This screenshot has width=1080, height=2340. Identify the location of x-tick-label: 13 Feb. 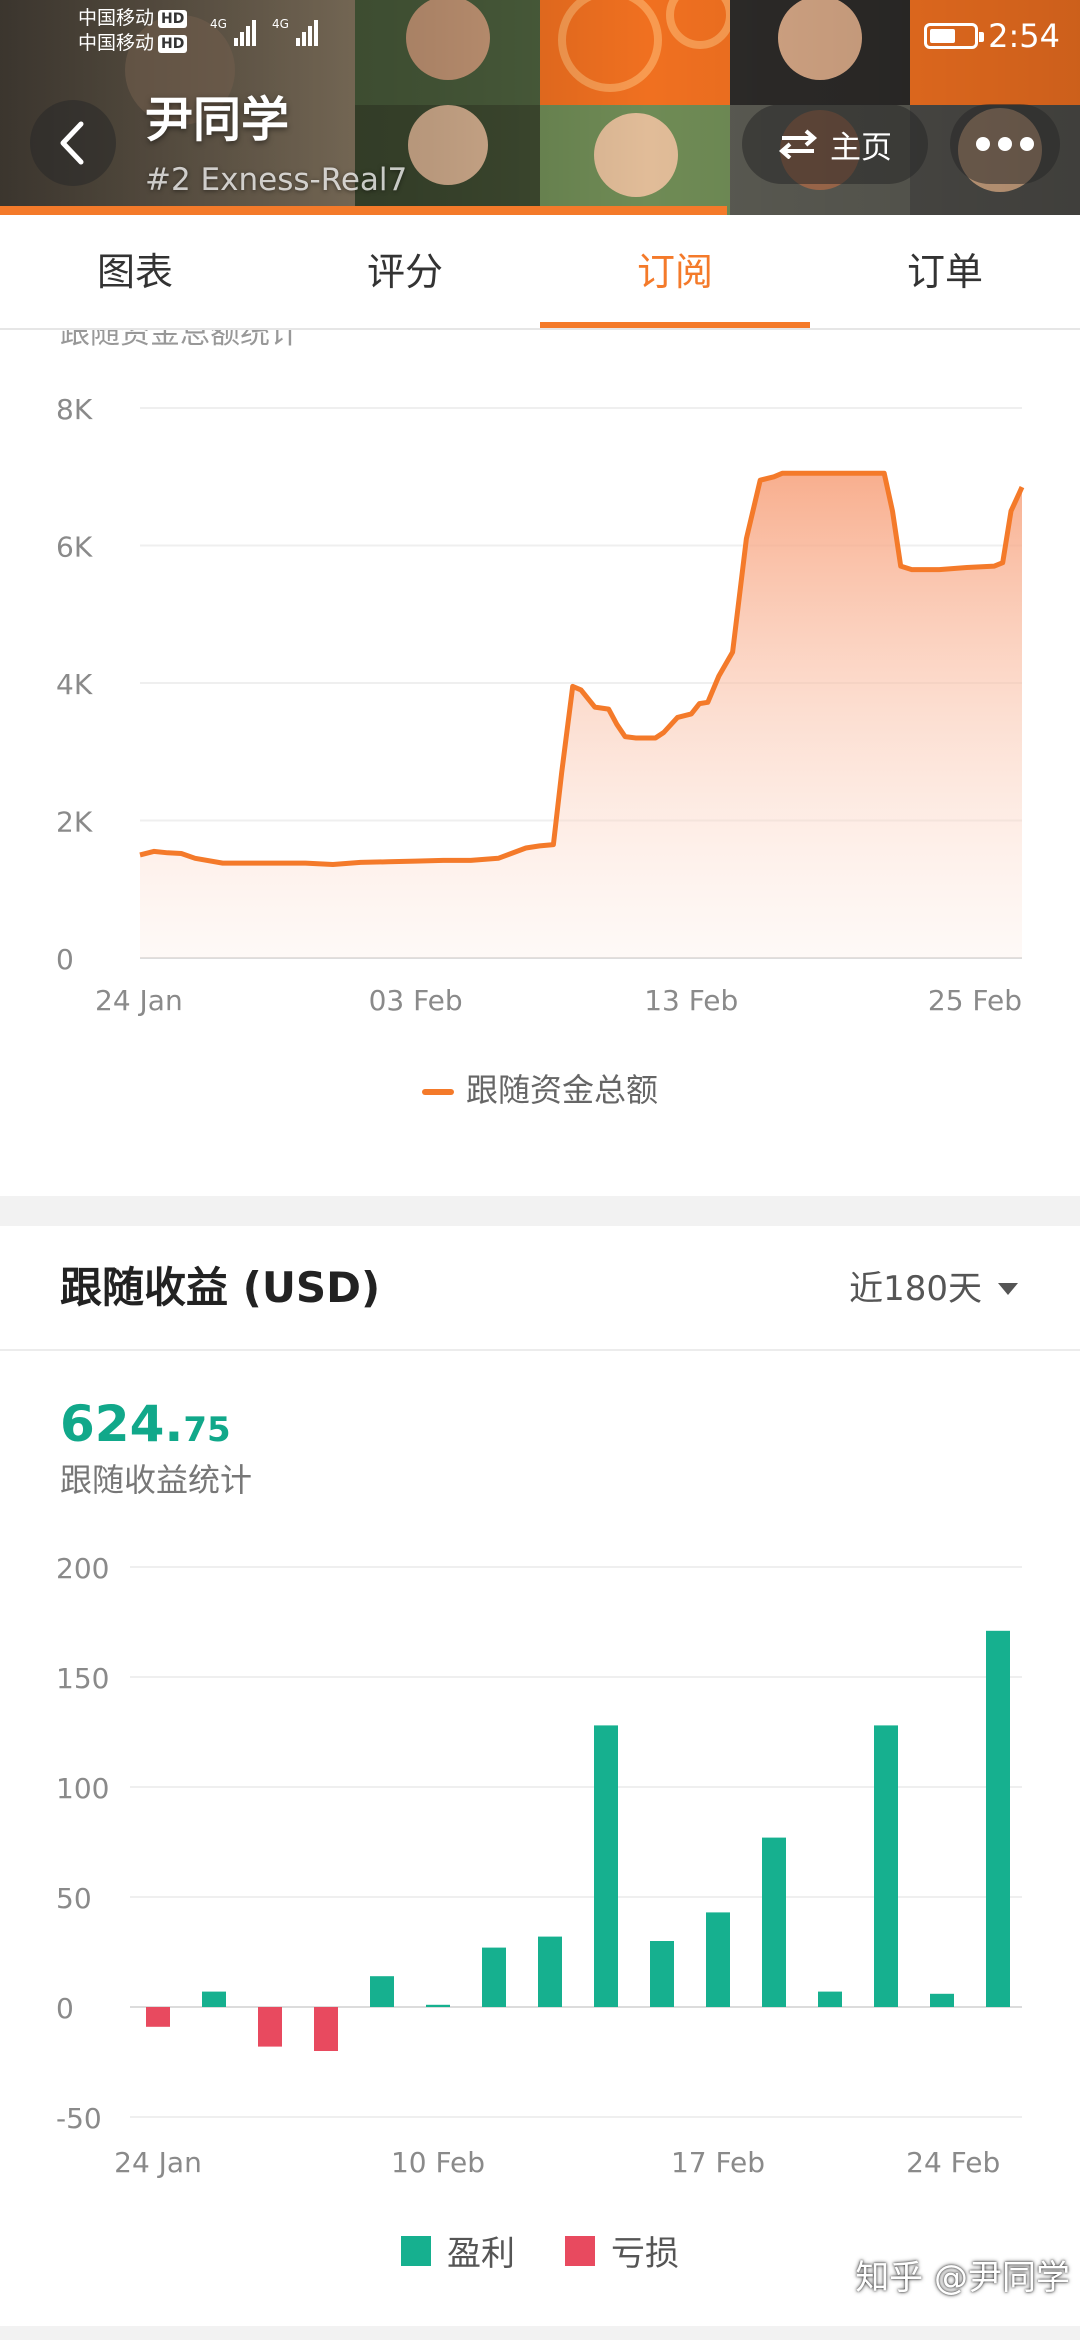
(691, 1000).